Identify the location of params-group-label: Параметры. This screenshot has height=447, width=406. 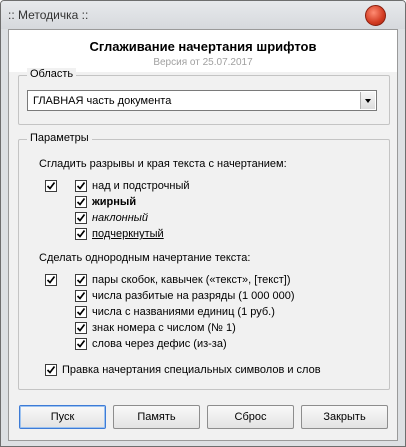
(59, 138).